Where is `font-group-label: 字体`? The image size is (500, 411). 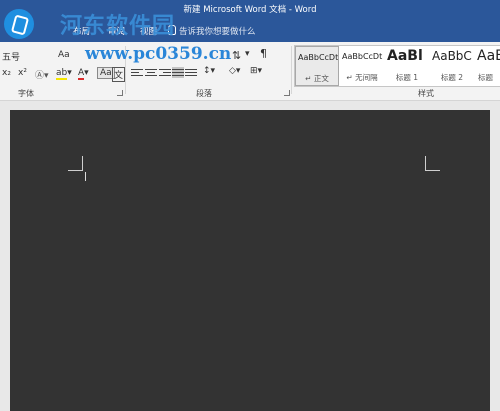 font-group-label: 字体 is located at coordinates (26, 93).